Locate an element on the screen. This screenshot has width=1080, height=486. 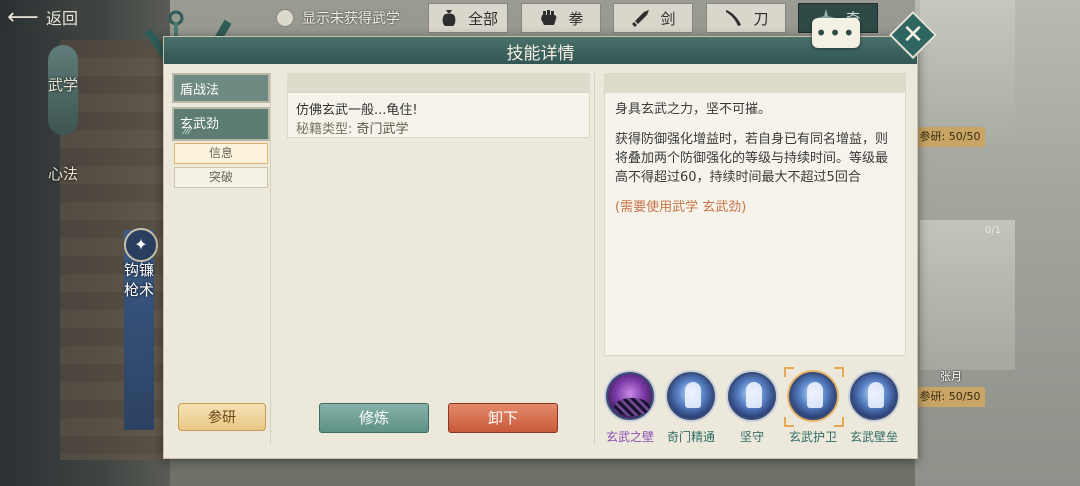
skill-icon-xuanwu-wall is located at coordinates (630, 396).